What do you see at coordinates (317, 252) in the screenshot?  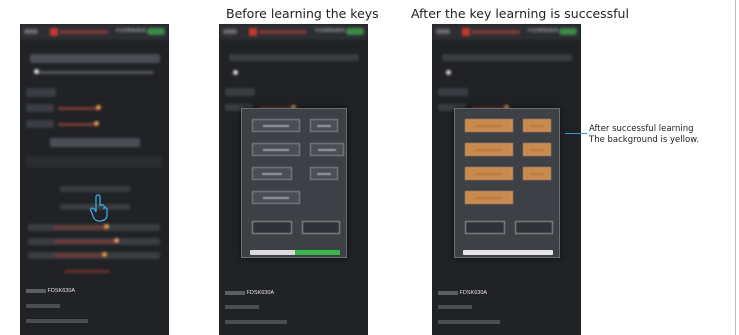 I see `learning-progress-fill` at bounding box center [317, 252].